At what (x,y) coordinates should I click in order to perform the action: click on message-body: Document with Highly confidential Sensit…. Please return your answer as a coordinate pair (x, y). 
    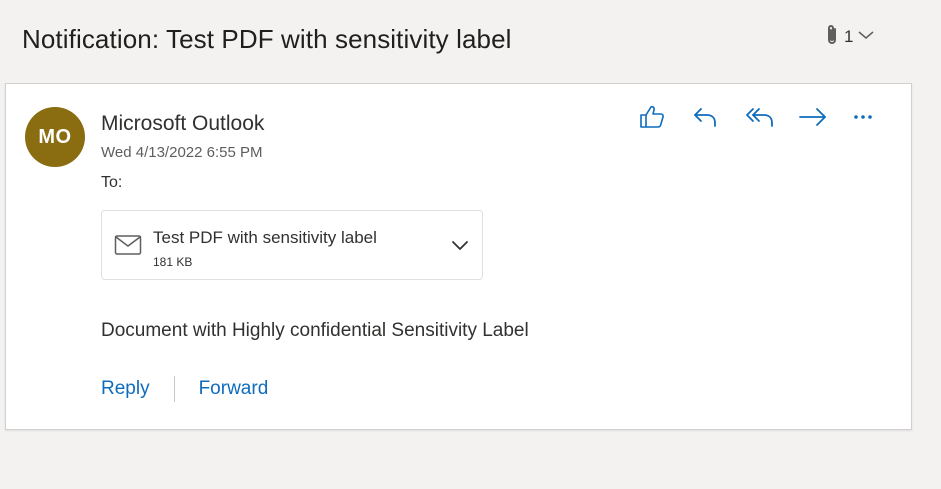
    Looking at the image, I should click on (315, 330).